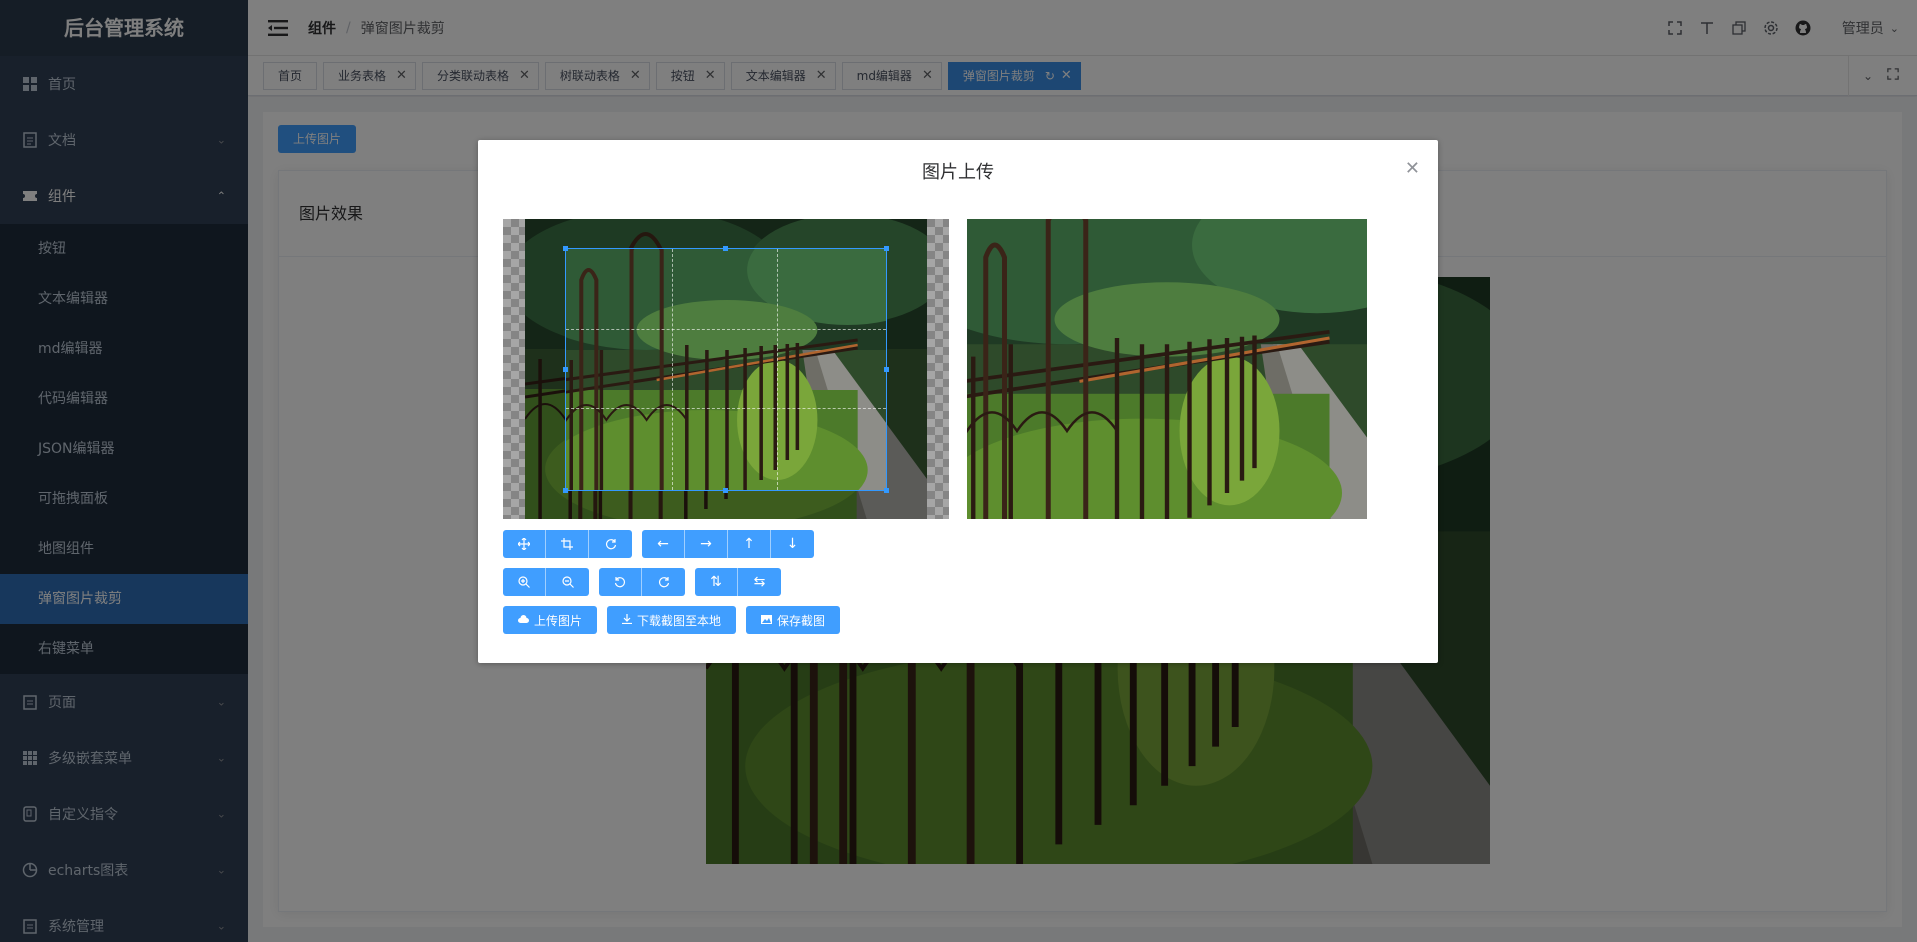 The width and height of the screenshot is (1917, 942). What do you see at coordinates (627, 620) in the screenshot?
I see `download-icon` at bounding box center [627, 620].